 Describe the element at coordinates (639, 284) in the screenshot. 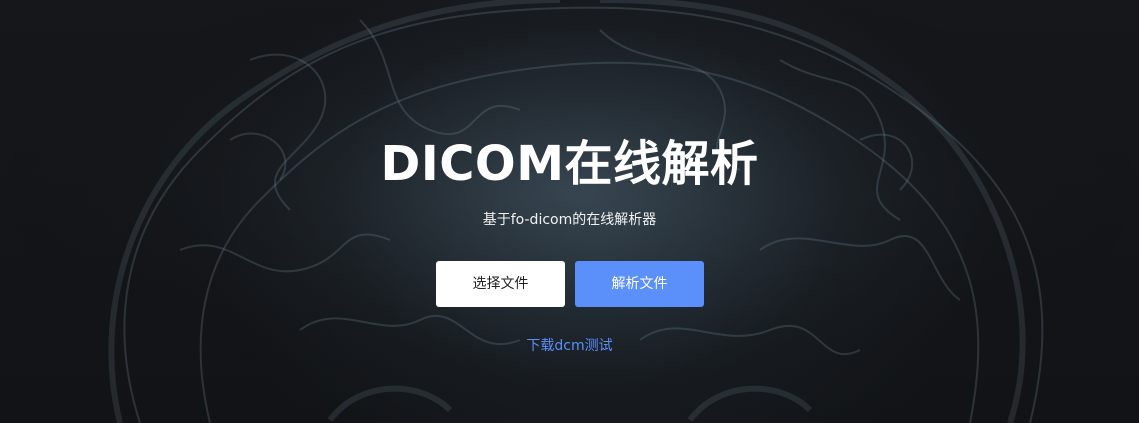

I see `parse-file-button: 解析文件` at that location.